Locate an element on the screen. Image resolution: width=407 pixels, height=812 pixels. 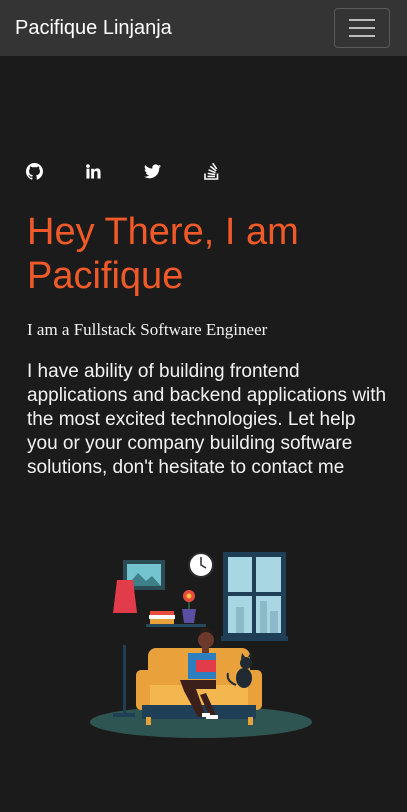
stackoverflow-link is located at coordinates (211, 171).